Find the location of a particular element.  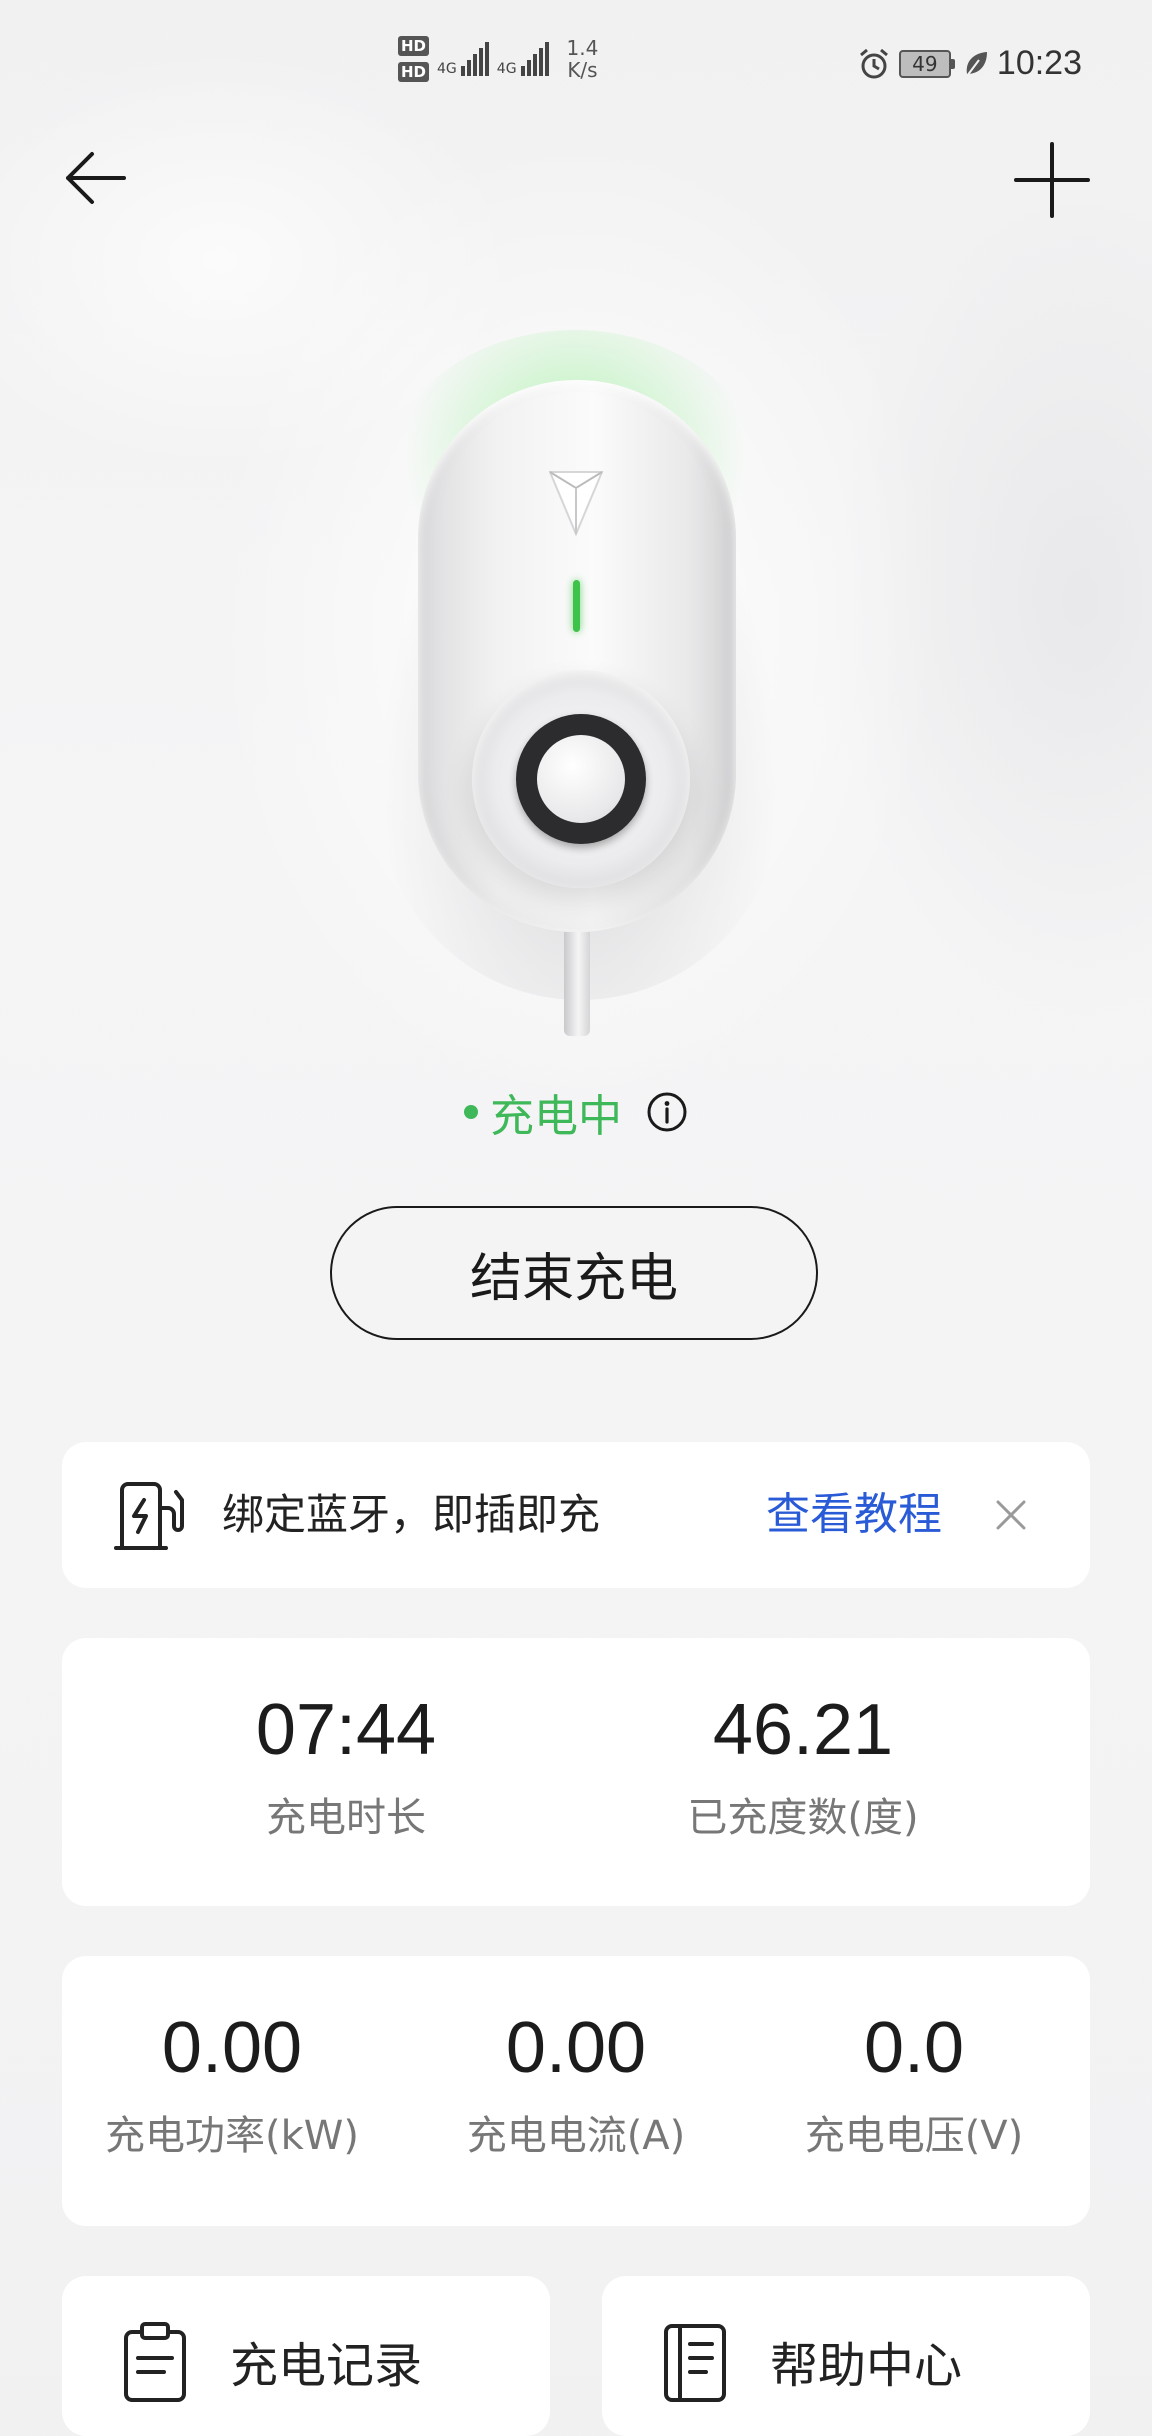

charger-socket-button is located at coordinates (581, 779).